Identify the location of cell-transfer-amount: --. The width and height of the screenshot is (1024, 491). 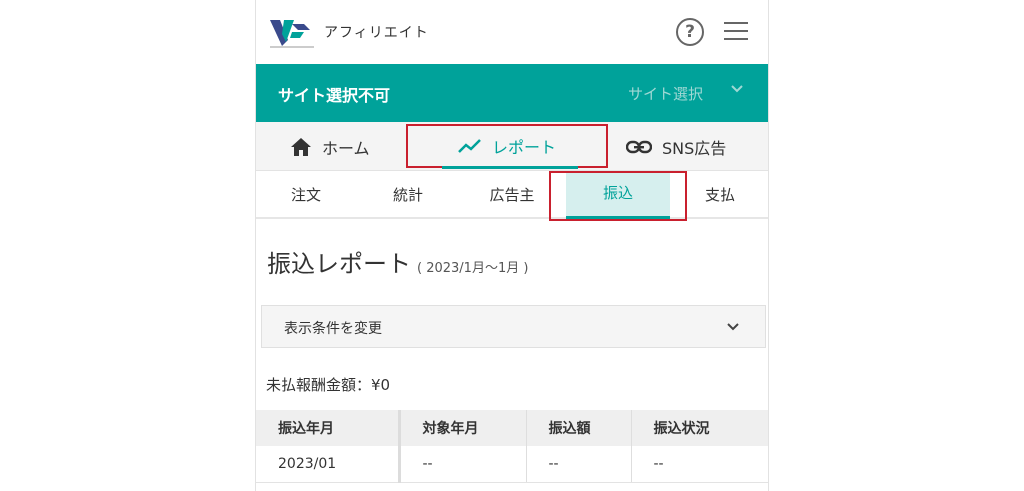
(578, 464).